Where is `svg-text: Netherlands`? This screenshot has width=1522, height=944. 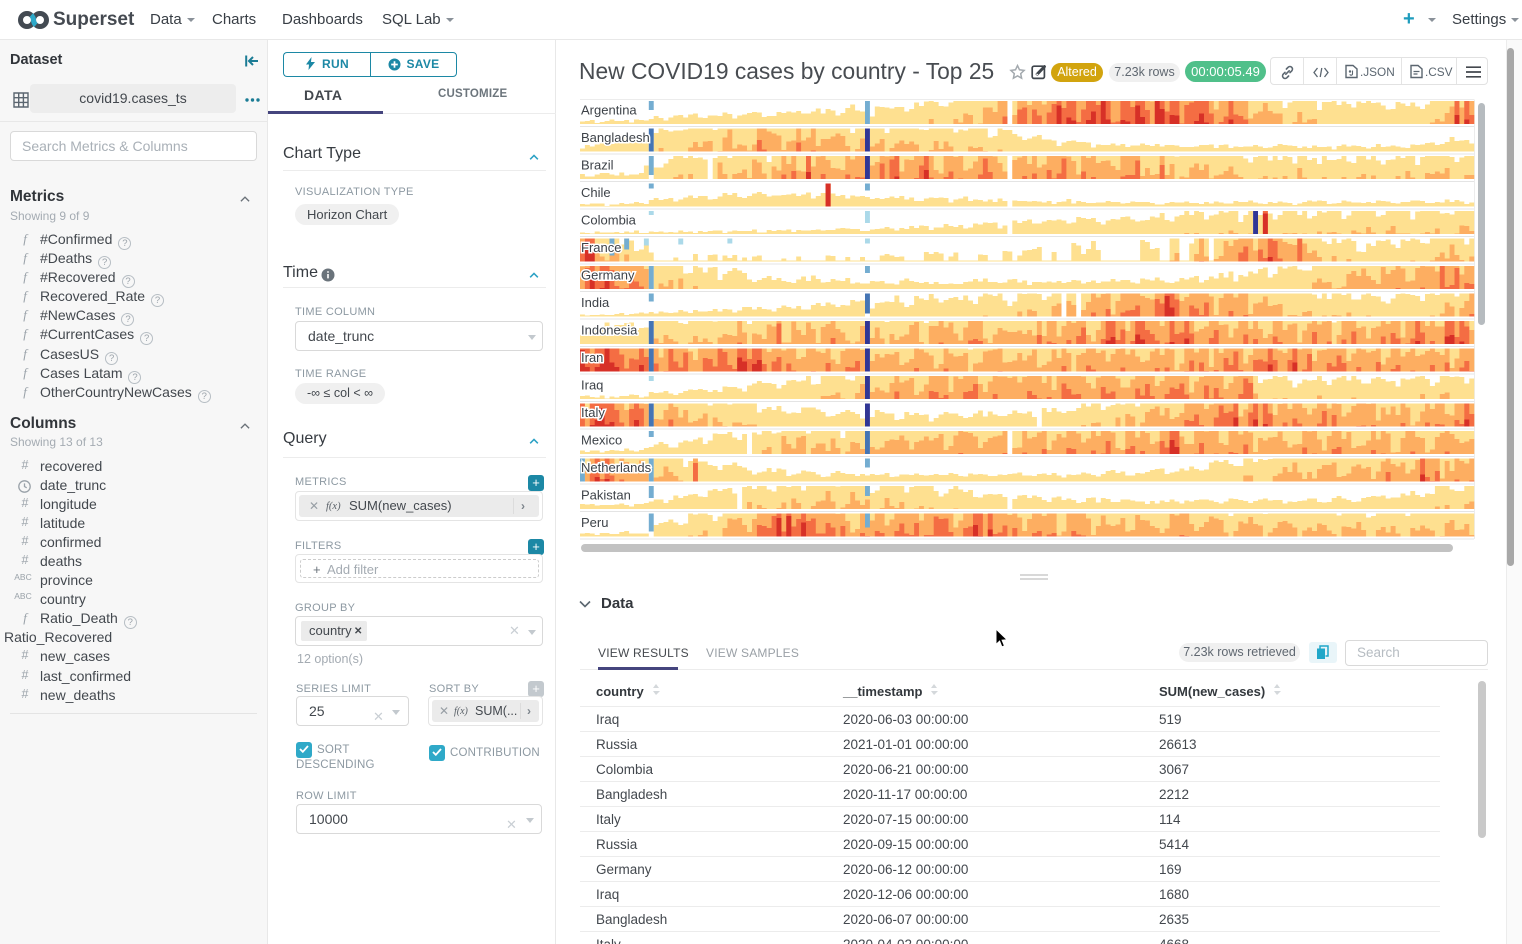 svg-text: Netherlands is located at coordinates (616, 467).